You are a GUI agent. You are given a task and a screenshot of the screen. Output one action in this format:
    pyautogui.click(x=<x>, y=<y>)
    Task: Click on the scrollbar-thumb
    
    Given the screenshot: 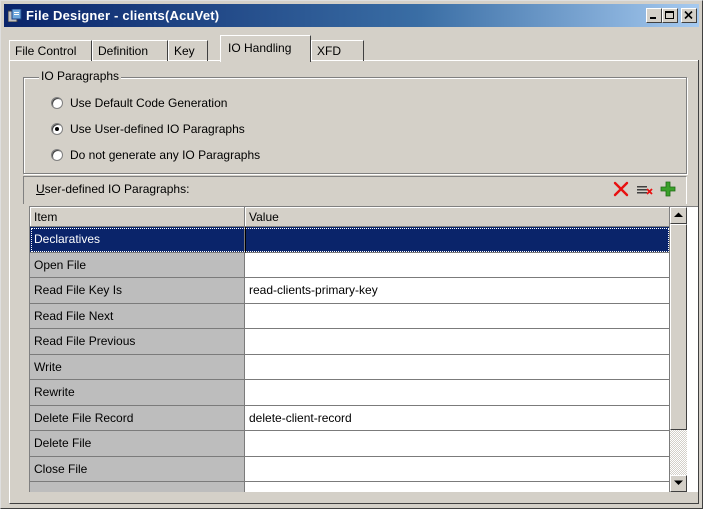 What is the action you would take?
    pyautogui.click(x=678, y=327)
    